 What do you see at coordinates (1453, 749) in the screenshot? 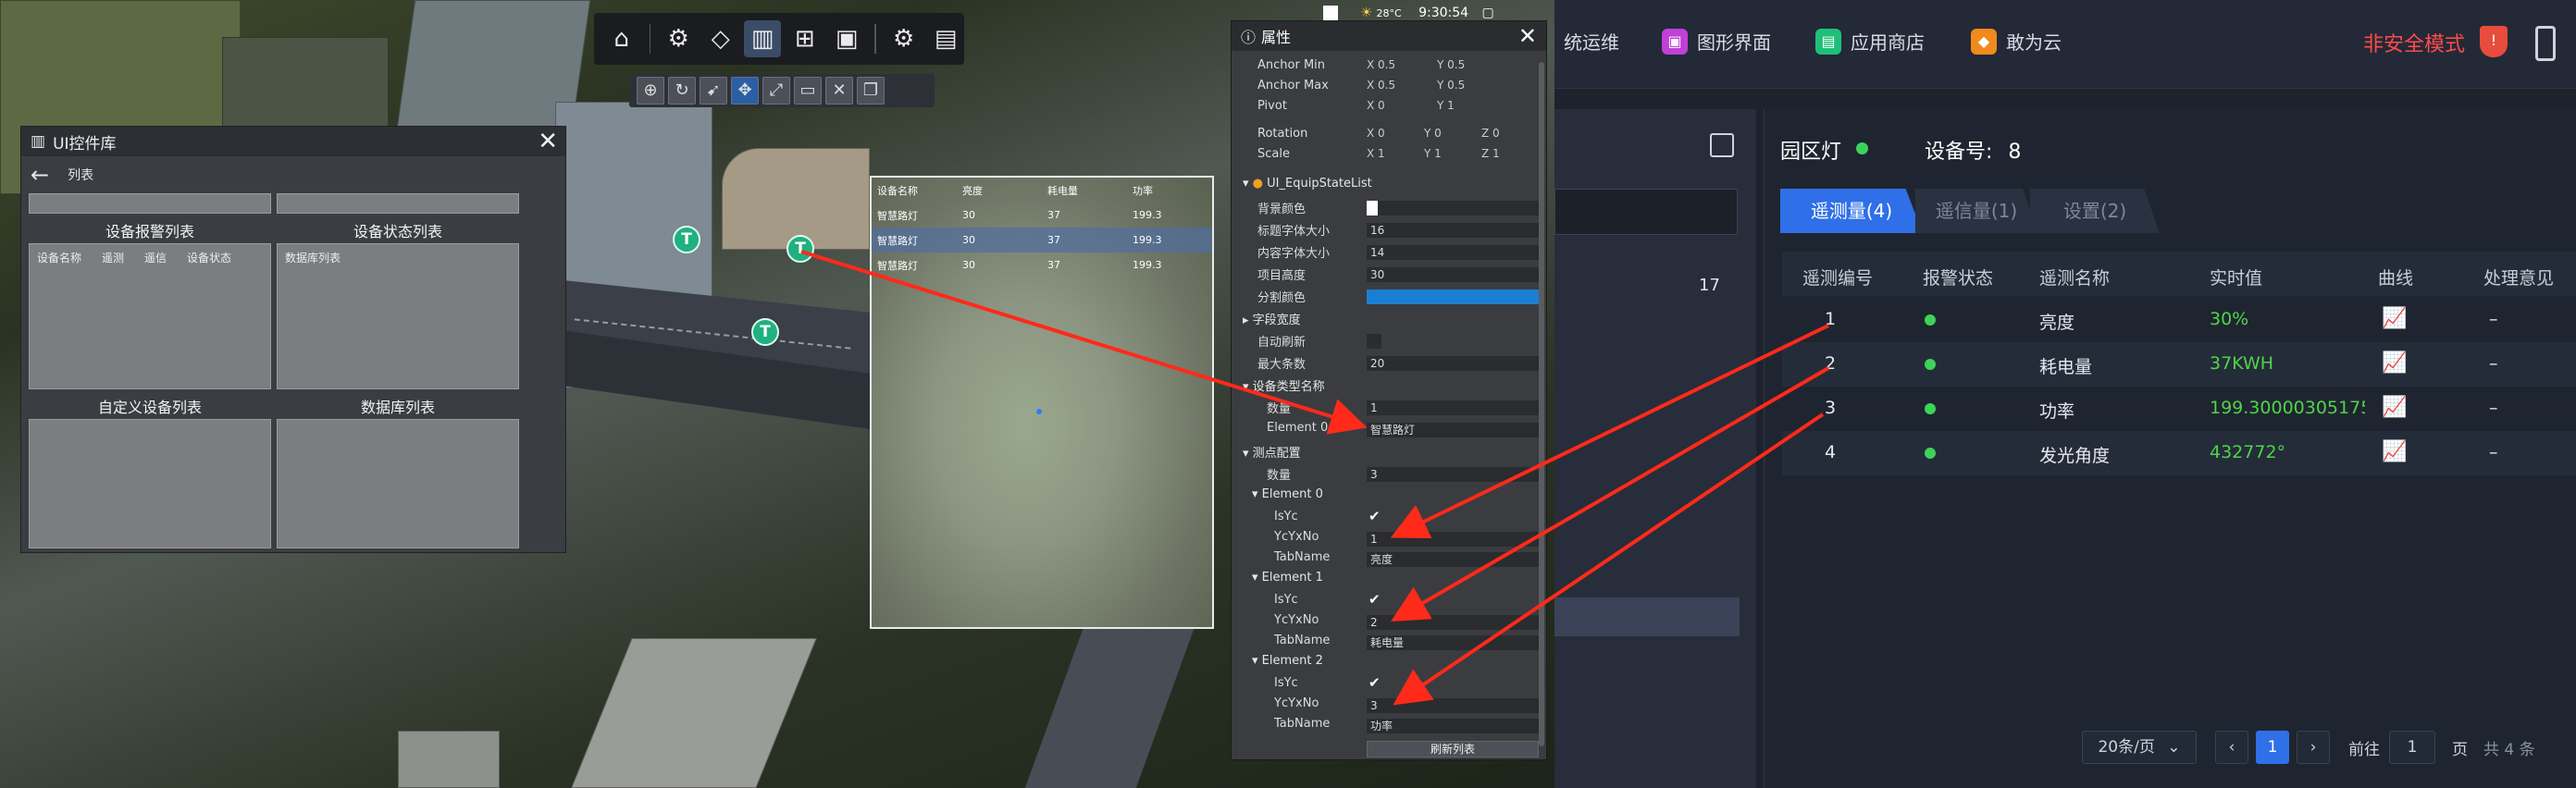
I see `refresh-list-button: 刷新列表` at bounding box center [1453, 749].